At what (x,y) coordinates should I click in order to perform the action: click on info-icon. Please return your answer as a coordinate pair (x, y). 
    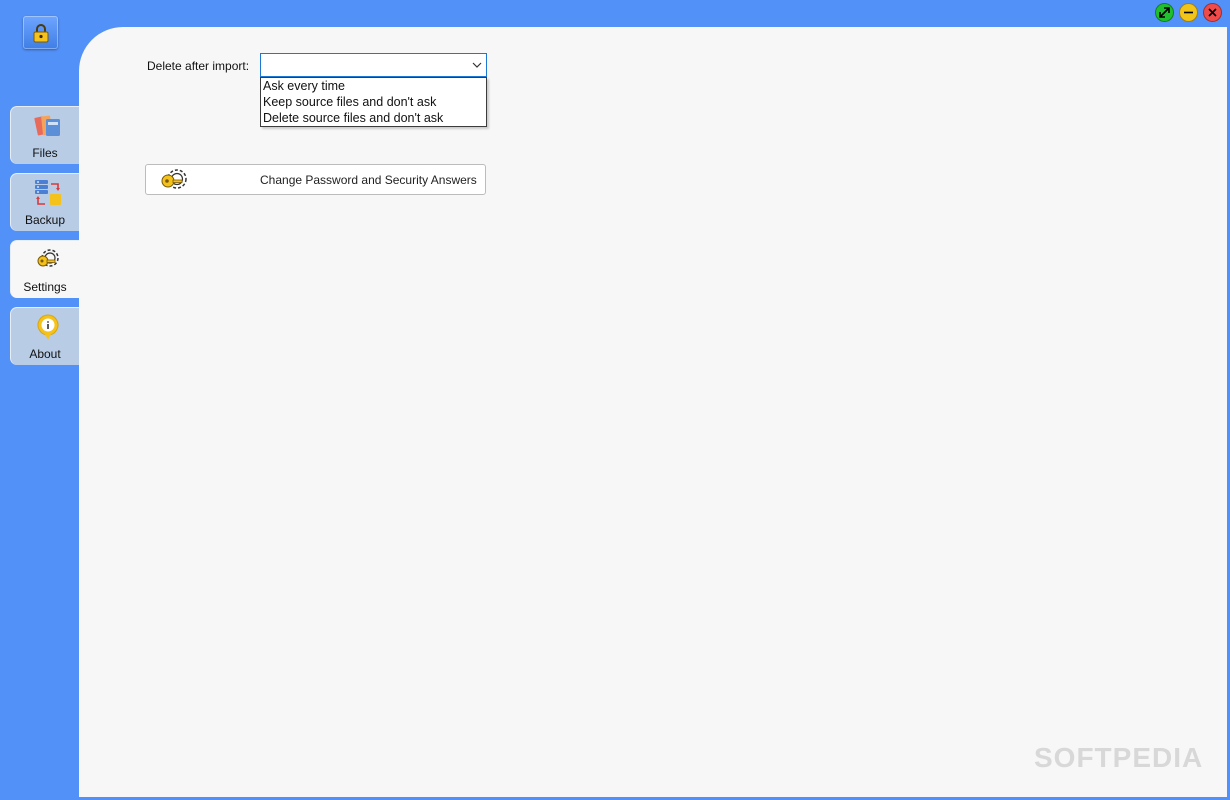
    Looking at the image, I should click on (48, 327).